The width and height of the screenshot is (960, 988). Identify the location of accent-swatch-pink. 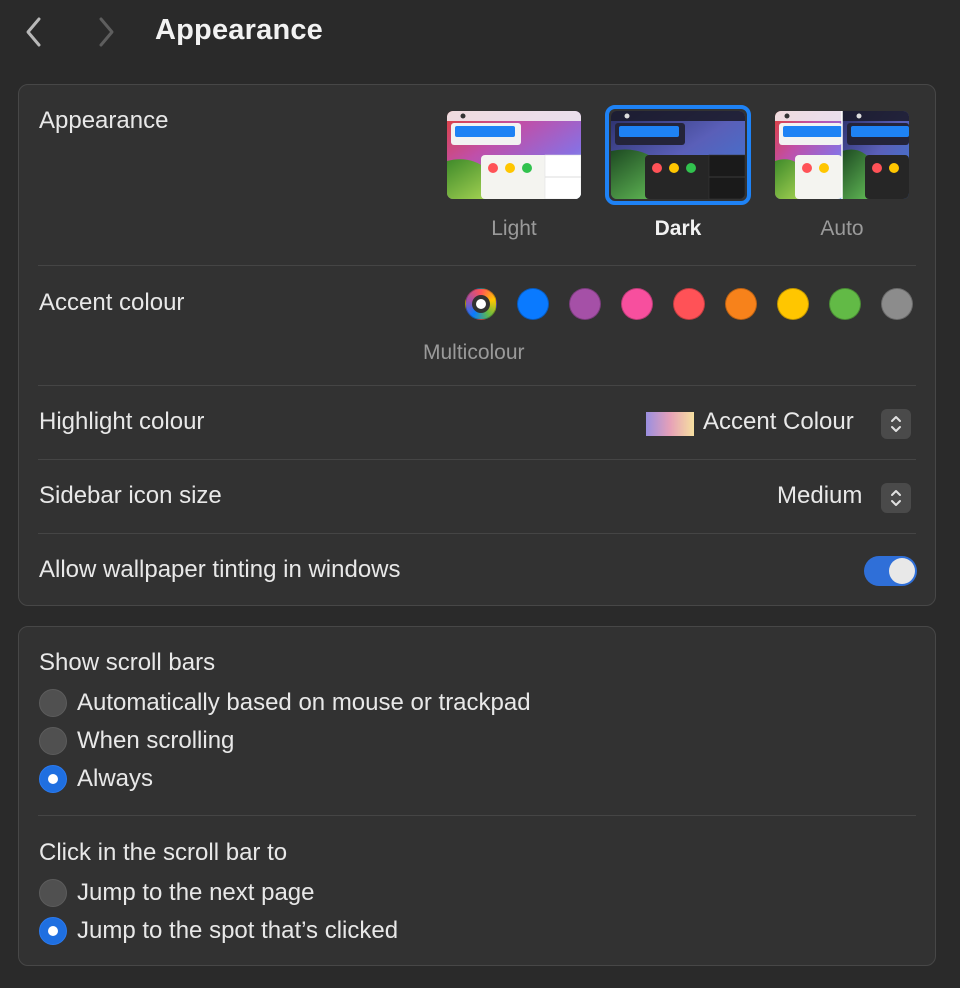
(637, 304).